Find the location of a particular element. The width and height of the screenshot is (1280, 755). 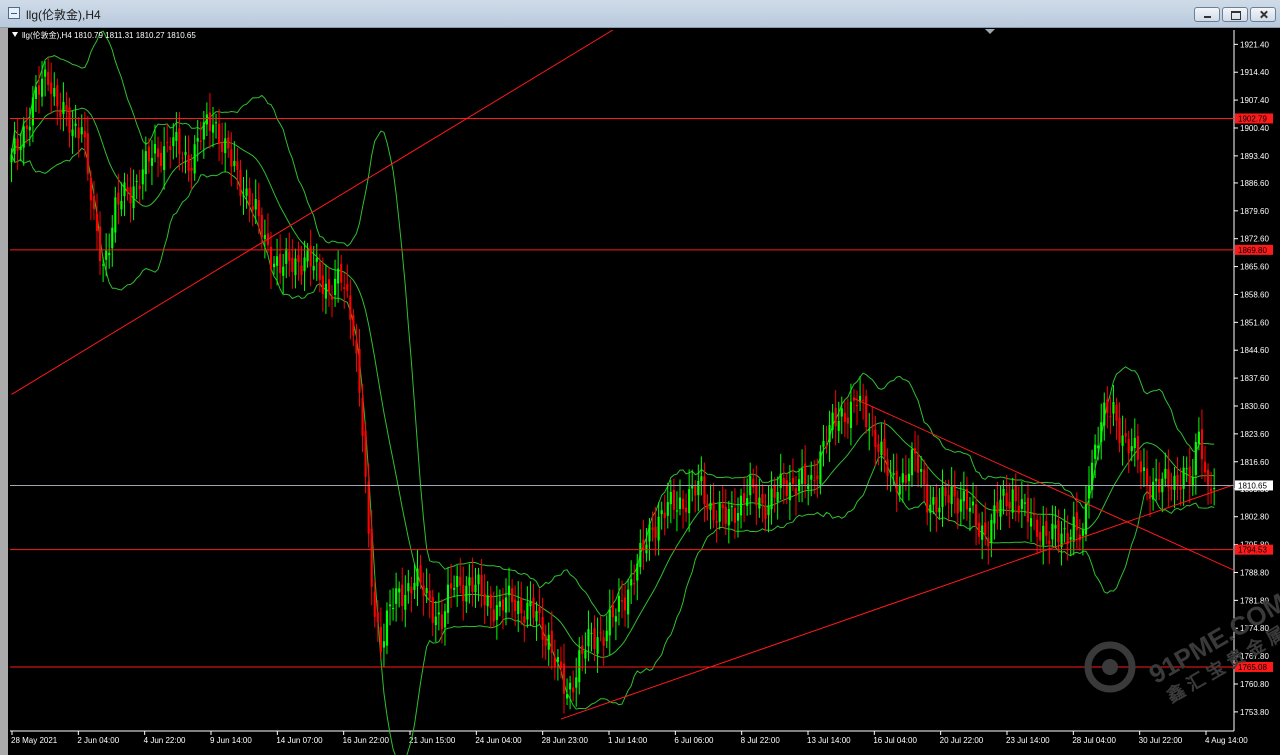

time-tick-label: 16 Jun 22:00 is located at coordinates (366, 740).